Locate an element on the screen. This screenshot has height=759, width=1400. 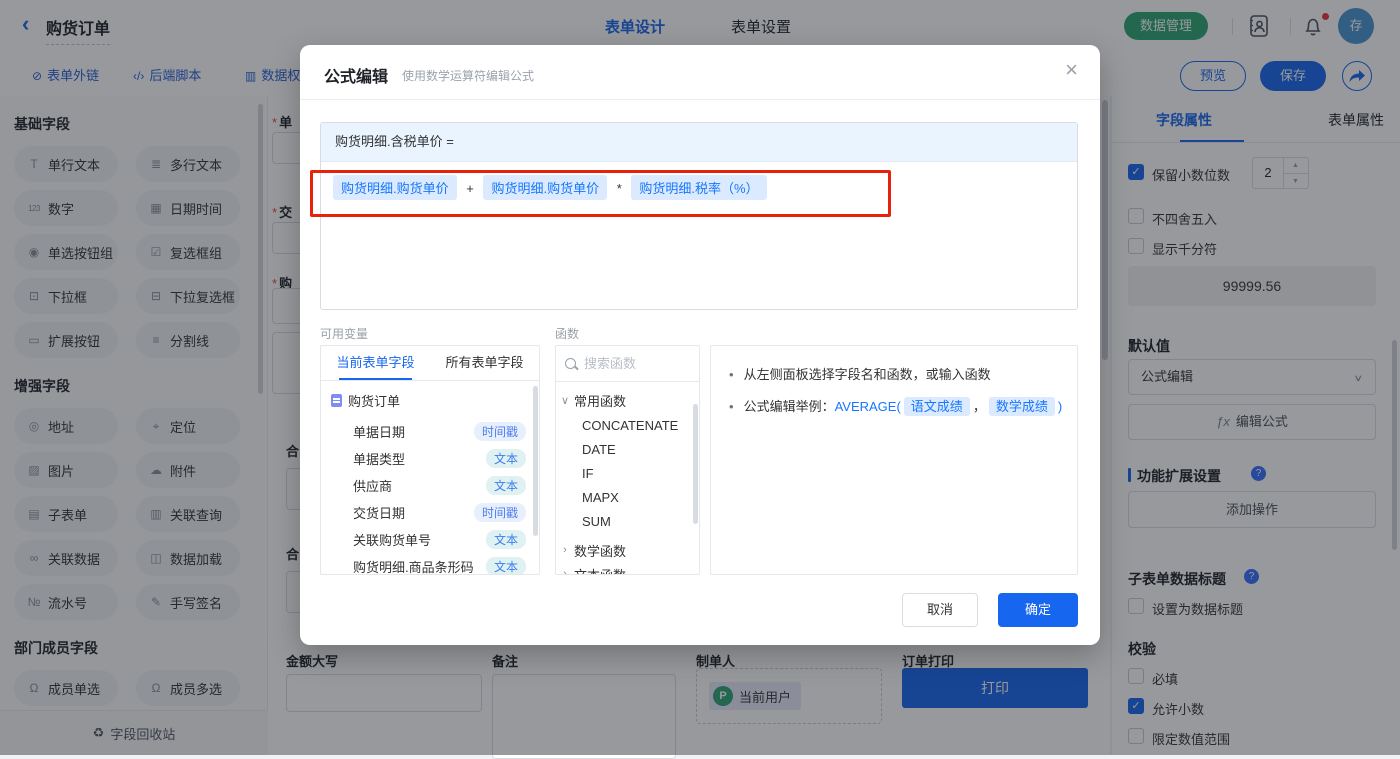
function-group-common: ∨ 常用函数 is located at coordinates (627, 400).